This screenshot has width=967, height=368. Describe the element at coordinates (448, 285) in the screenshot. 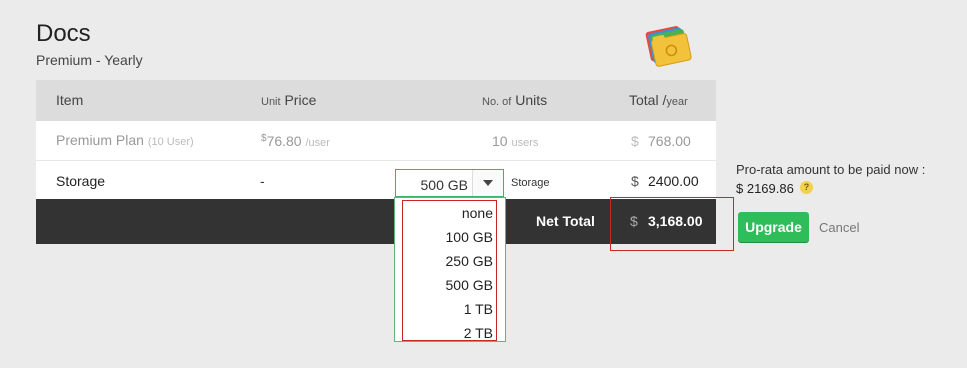

I see `storage-option: 500 GB` at that location.